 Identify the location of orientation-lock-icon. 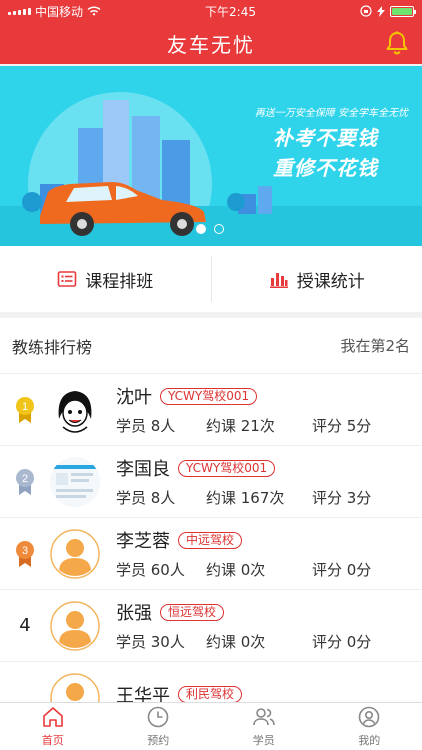
(366, 11).